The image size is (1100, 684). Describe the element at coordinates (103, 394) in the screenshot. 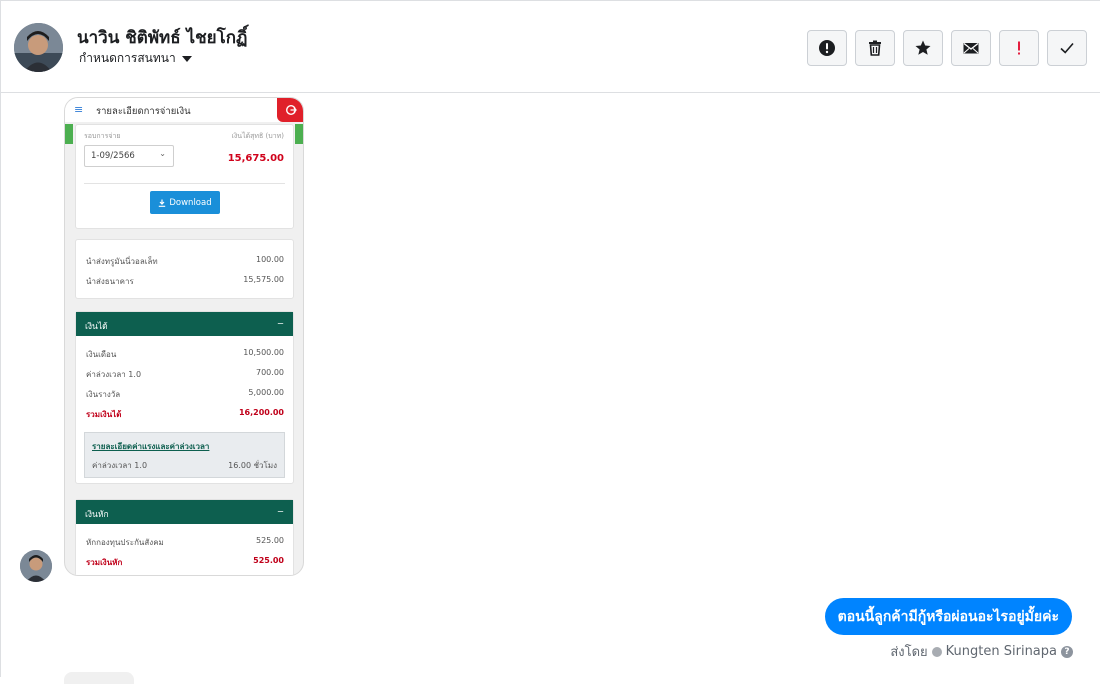

I see `income-label: เงินรางวัล` at that location.